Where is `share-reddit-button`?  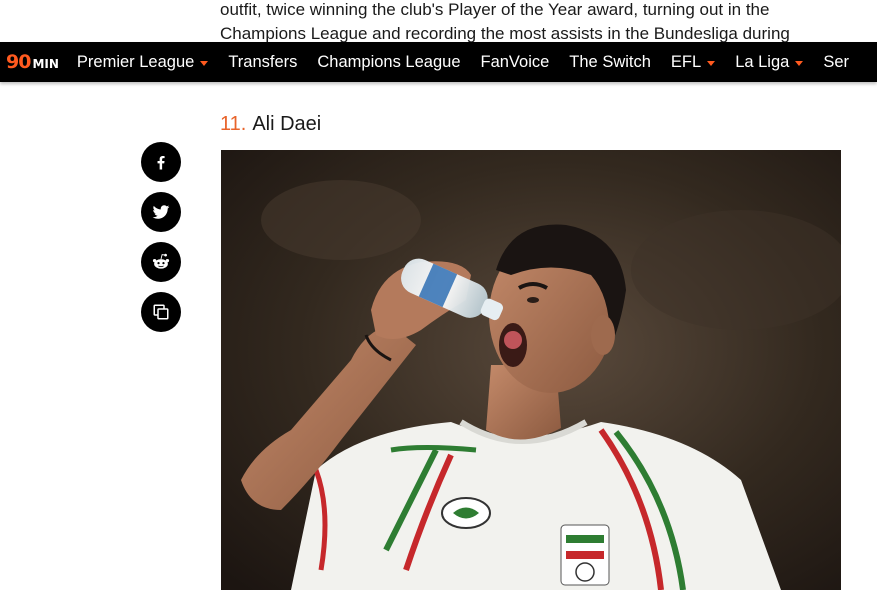
share-reddit-button is located at coordinates (161, 262).